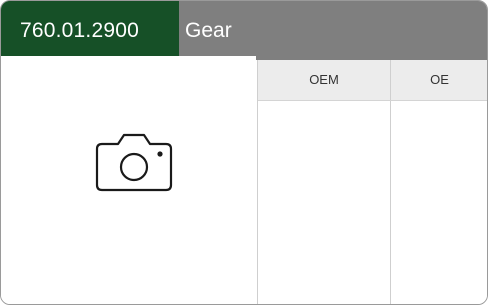 The width and height of the screenshot is (488, 305). I want to click on camera-icon, so click(134, 162).